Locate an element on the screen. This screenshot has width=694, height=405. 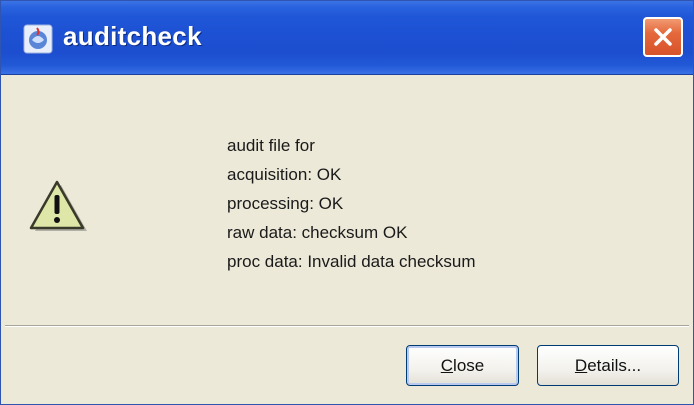
window-close-button is located at coordinates (663, 37).